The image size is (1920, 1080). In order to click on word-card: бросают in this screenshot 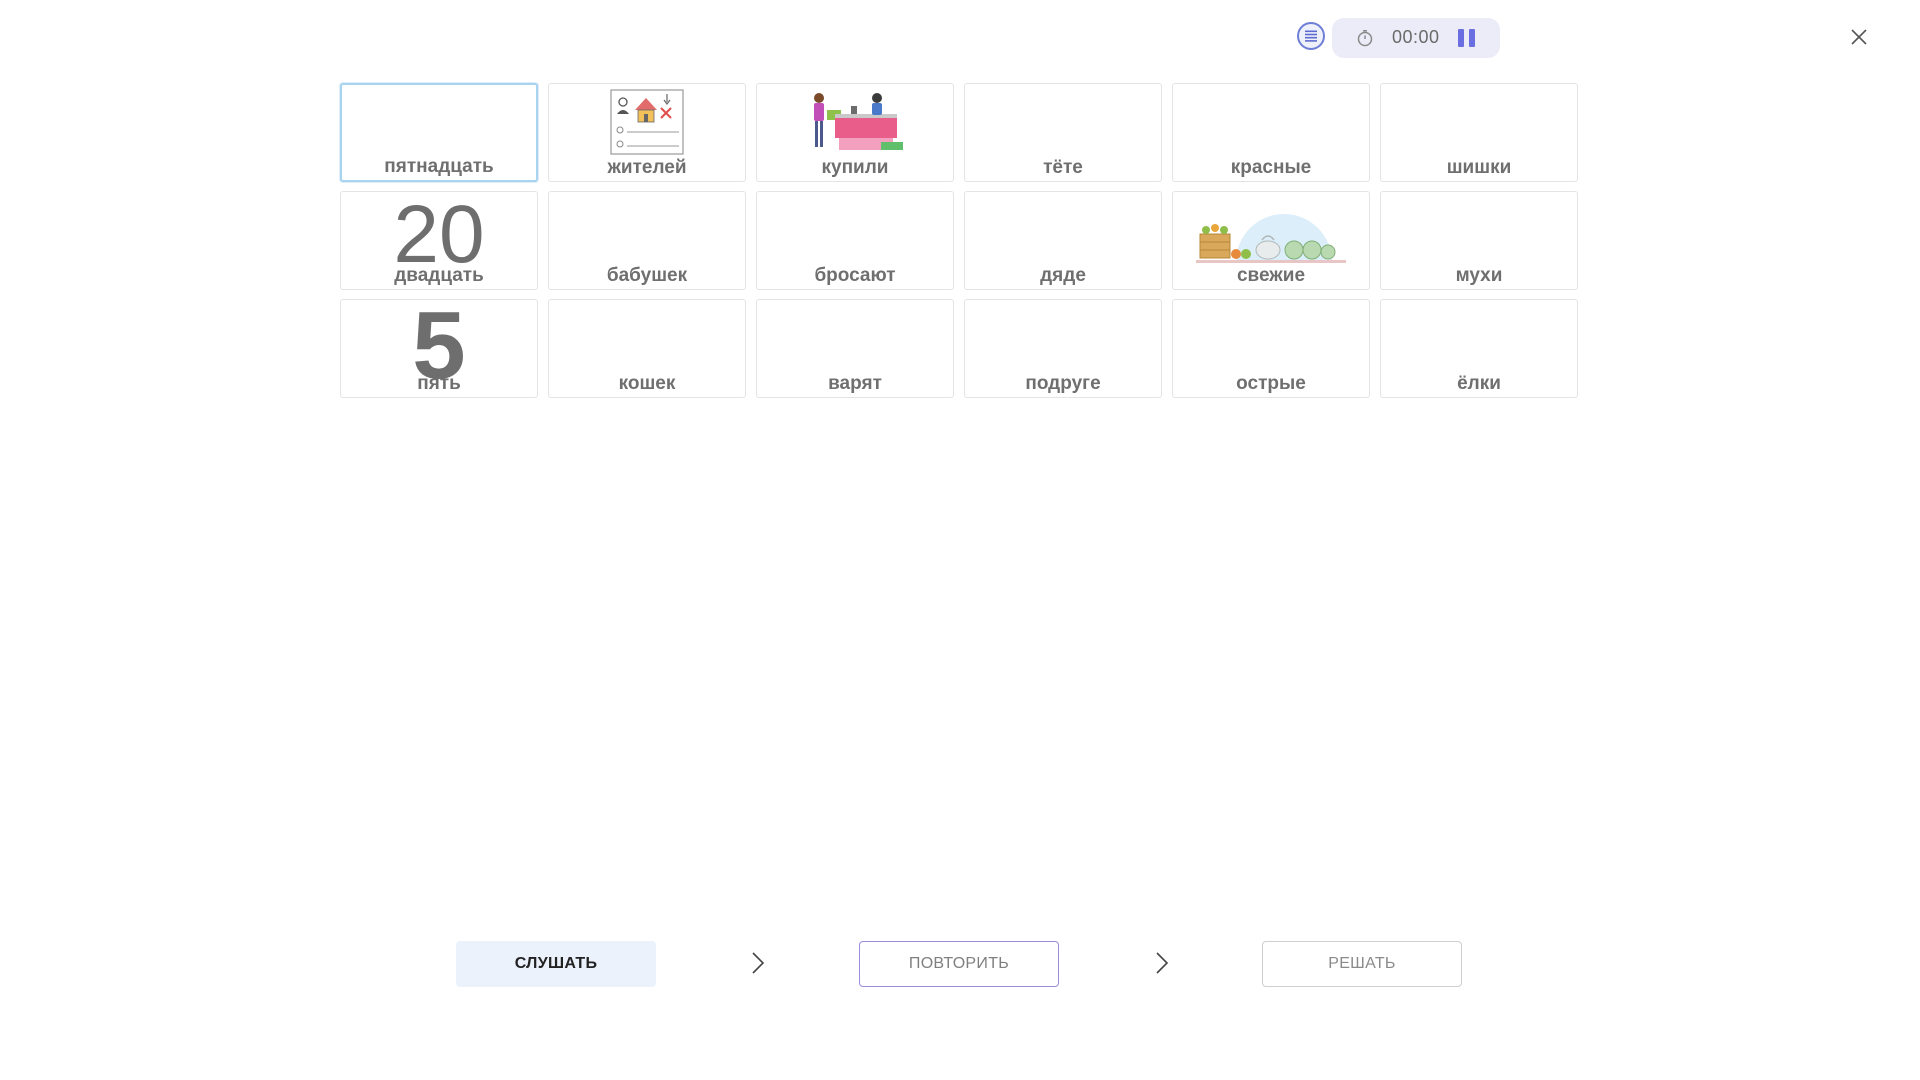, I will do `click(855, 240)`.